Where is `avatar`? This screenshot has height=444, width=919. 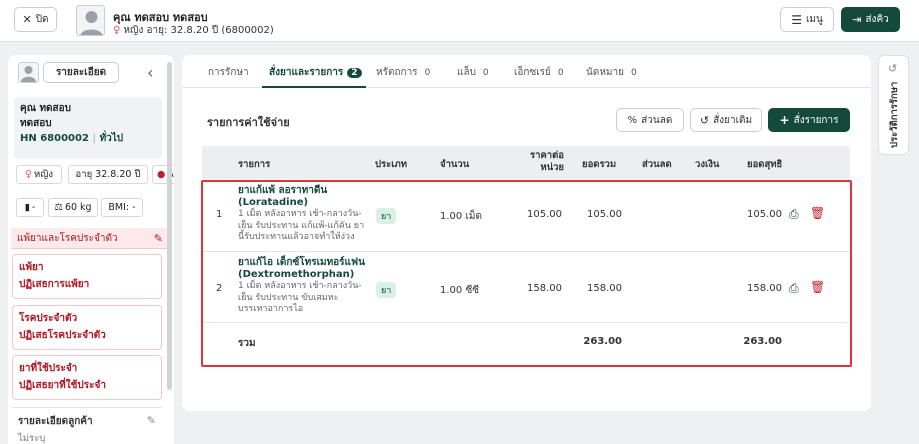 avatar is located at coordinates (90, 20).